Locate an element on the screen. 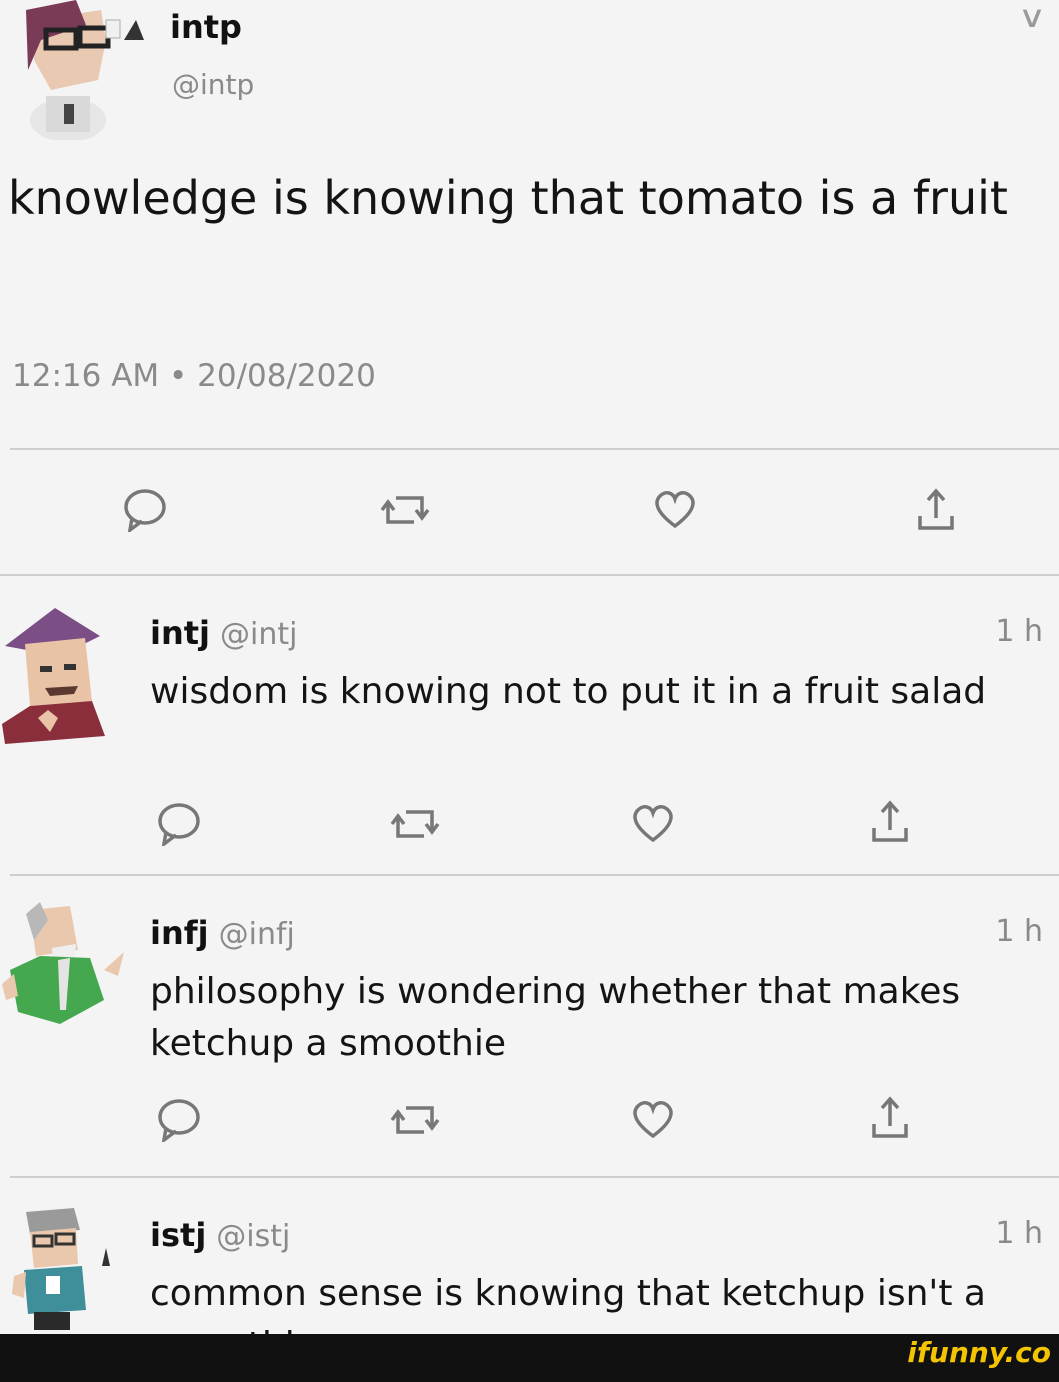 The height and width of the screenshot is (1382, 1059). reply-author-name: istj is located at coordinates (178, 1235).